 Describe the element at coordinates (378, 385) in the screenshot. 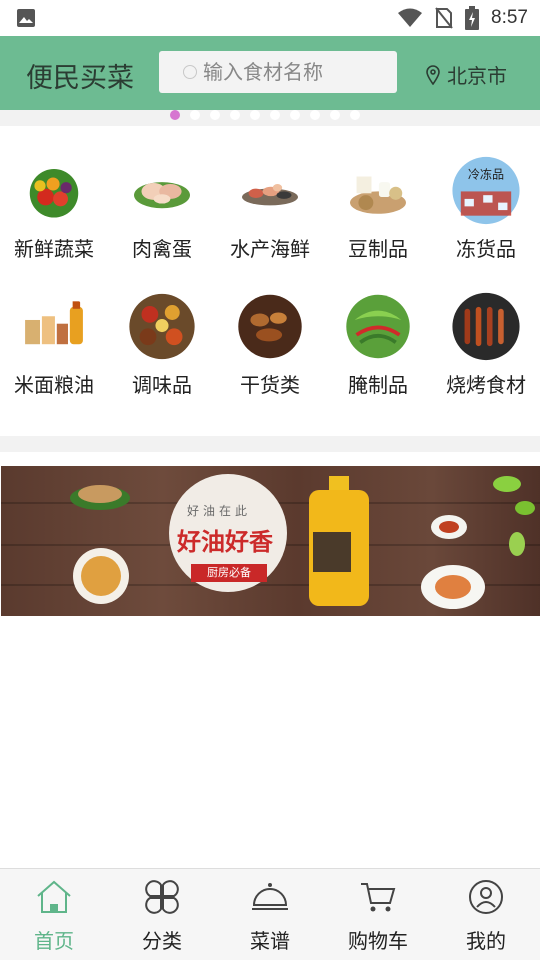

I see `category-label: 腌制品` at that location.